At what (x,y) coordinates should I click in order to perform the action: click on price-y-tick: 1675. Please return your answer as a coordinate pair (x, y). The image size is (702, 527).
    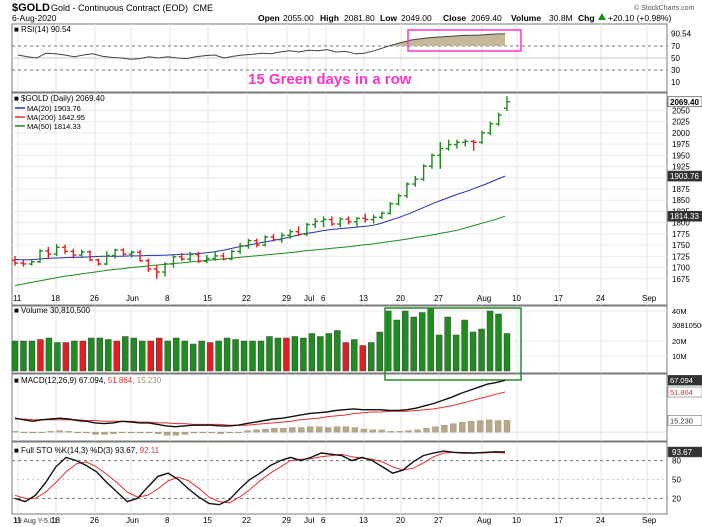
    Looking at the image, I should click on (681, 279).